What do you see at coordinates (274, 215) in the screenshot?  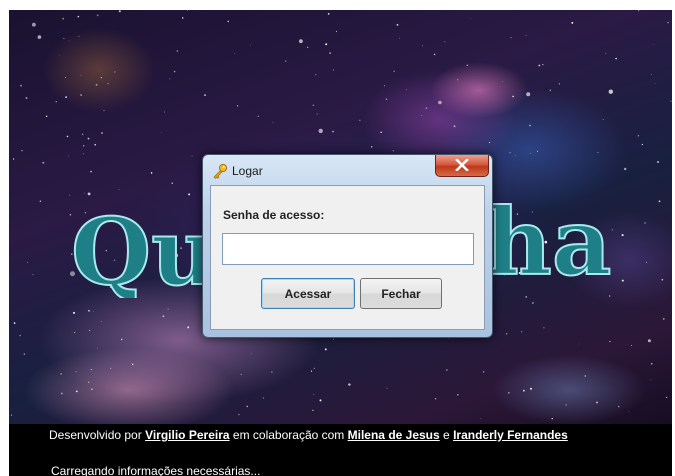 I see `password-label: Senha de acesso:` at bounding box center [274, 215].